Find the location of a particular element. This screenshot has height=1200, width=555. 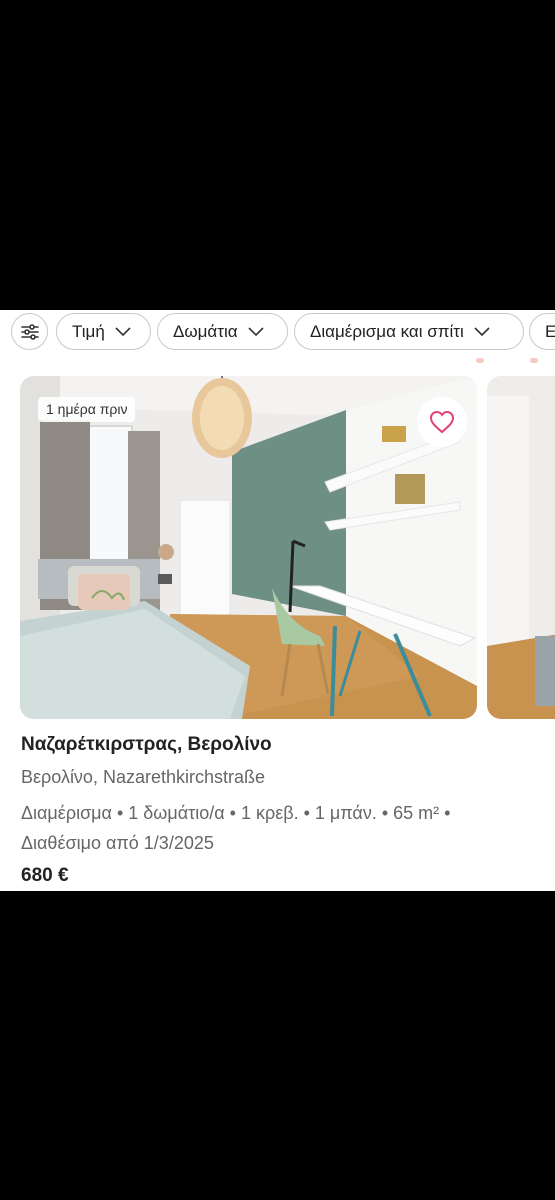

favorite-button is located at coordinates (442, 422).